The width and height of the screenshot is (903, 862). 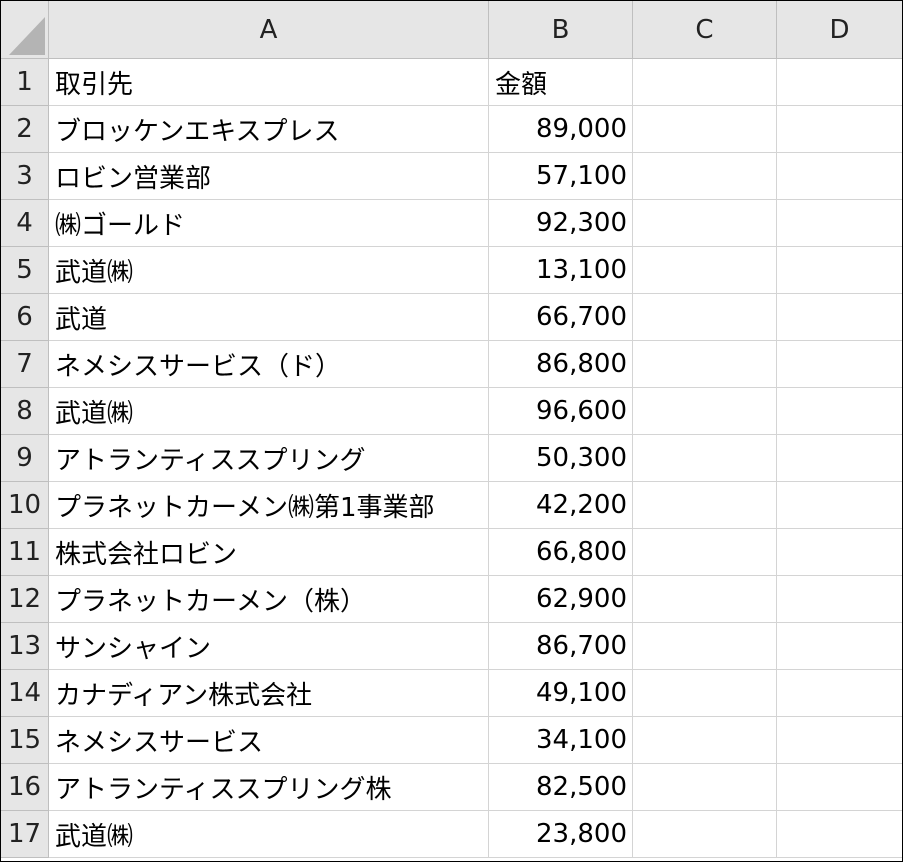 What do you see at coordinates (269, 599) in the screenshot?
I see `cell-a: プラネットカーメン（株）` at bounding box center [269, 599].